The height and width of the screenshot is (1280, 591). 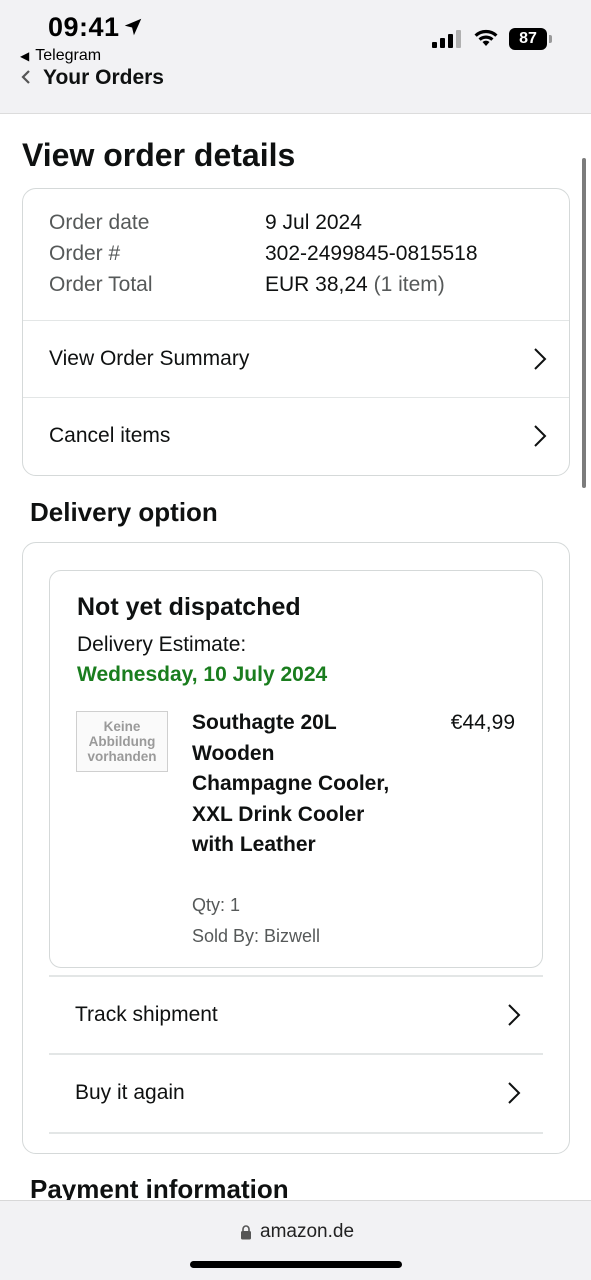 I want to click on cancel-items-link: Cancel items, so click(x=296, y=436).